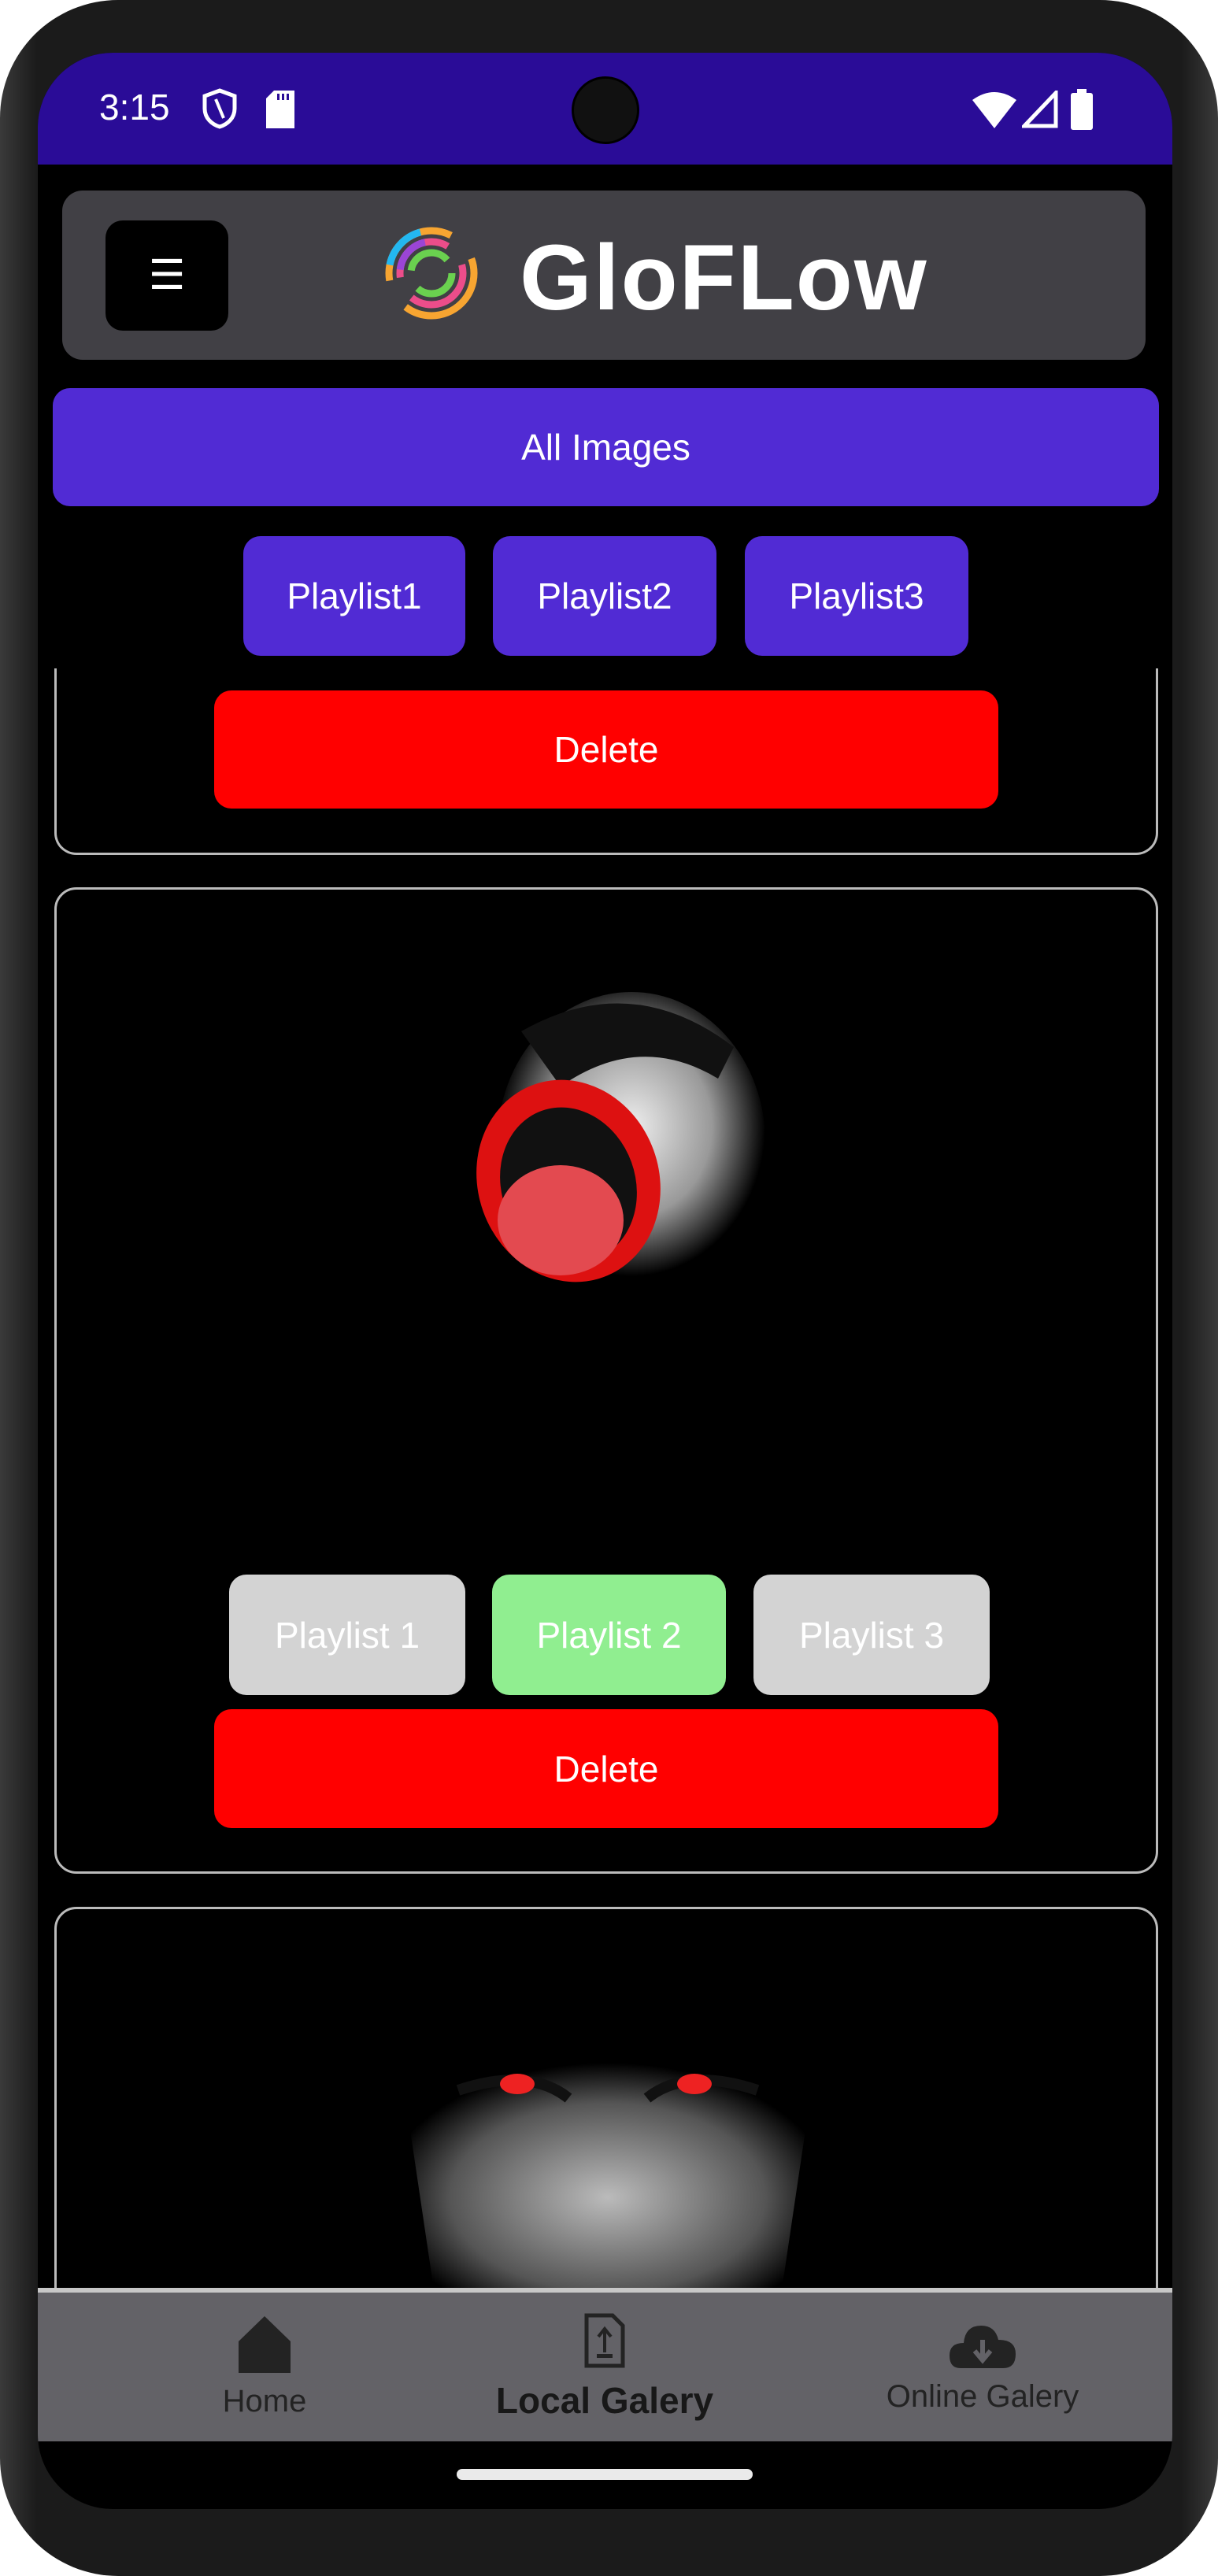 The height and width of the screenshot is (2576, 1218). What do you see at coordinates (220, 108) in the screenshot?
I see `shield-icon` at bounding box center [220, 108].